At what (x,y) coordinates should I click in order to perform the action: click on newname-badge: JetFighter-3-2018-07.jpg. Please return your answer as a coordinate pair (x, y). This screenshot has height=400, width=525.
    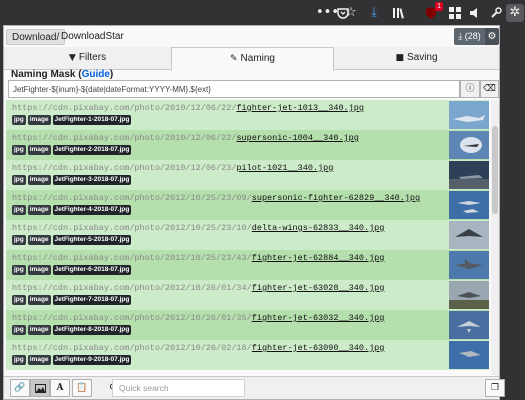
    Looking at the image, I should click on (92, 180).